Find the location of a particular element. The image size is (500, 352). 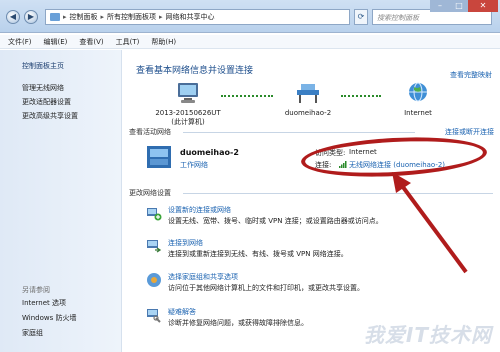

refresh-icon: ⟳ is located at coordinates (361, 17).